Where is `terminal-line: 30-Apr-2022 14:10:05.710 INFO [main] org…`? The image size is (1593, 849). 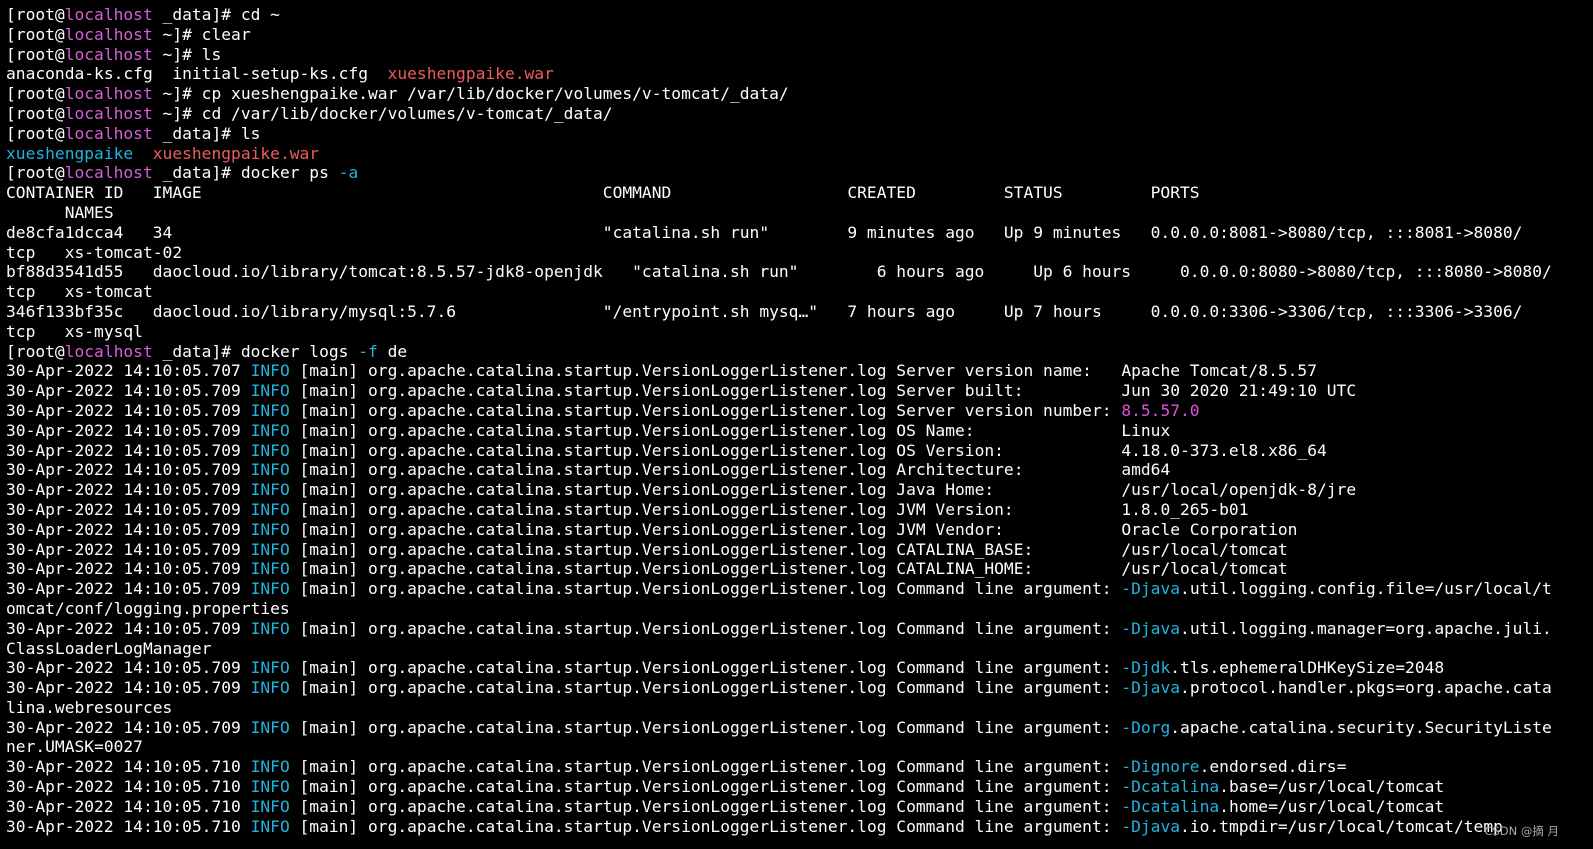
terminal-line: 30-Apr-2022 14:10:05.710 INFO [main] org… is located at coordinates (797, 767).